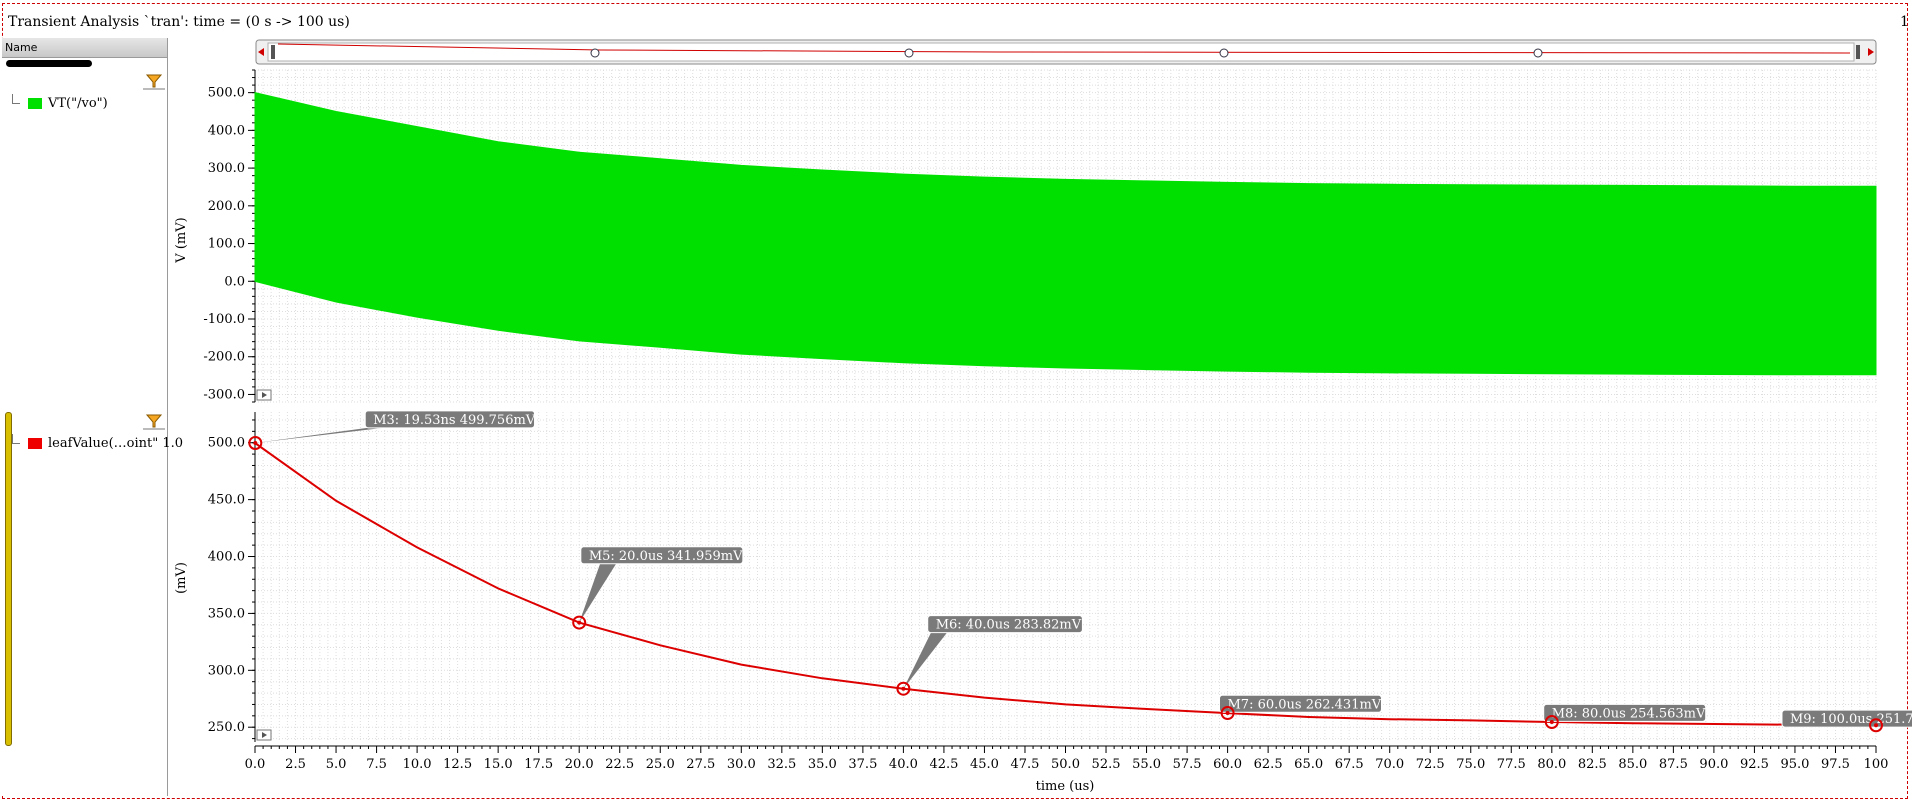 The width and height of the screenshot is (1912, 802). What do you see at coordinates (700, 764) in the screenshot?
I see `x-tick-label: 27.5` at bounding box center [700, 764].